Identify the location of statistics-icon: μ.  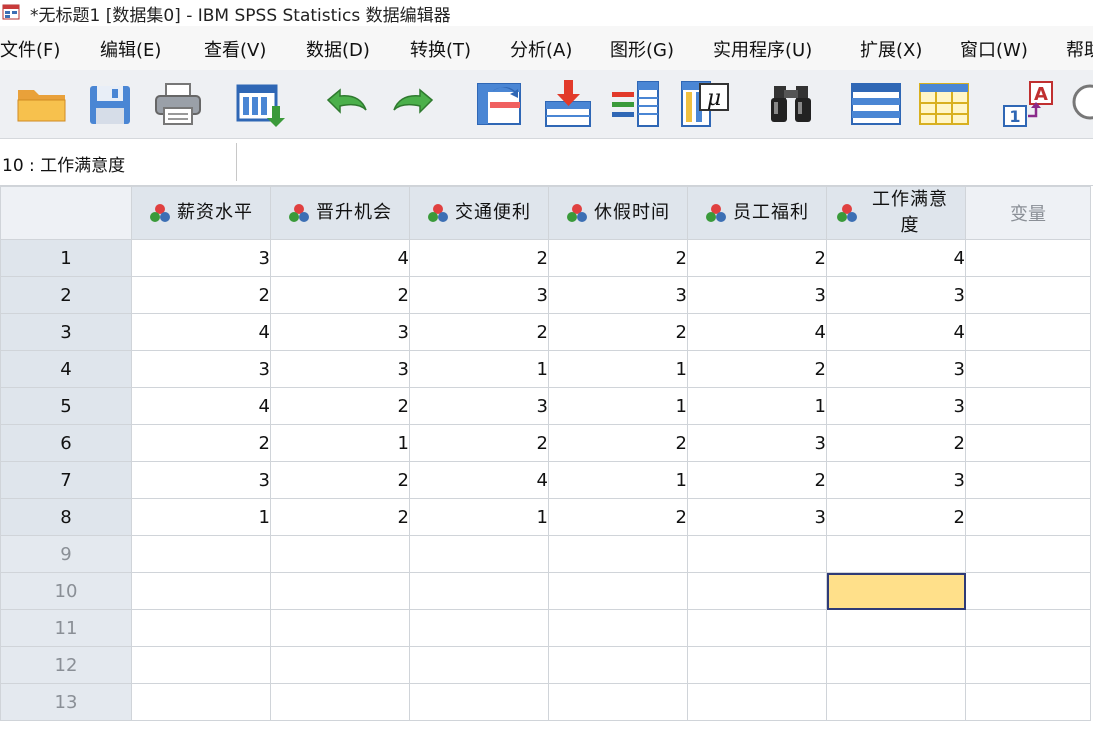
(706, 104).